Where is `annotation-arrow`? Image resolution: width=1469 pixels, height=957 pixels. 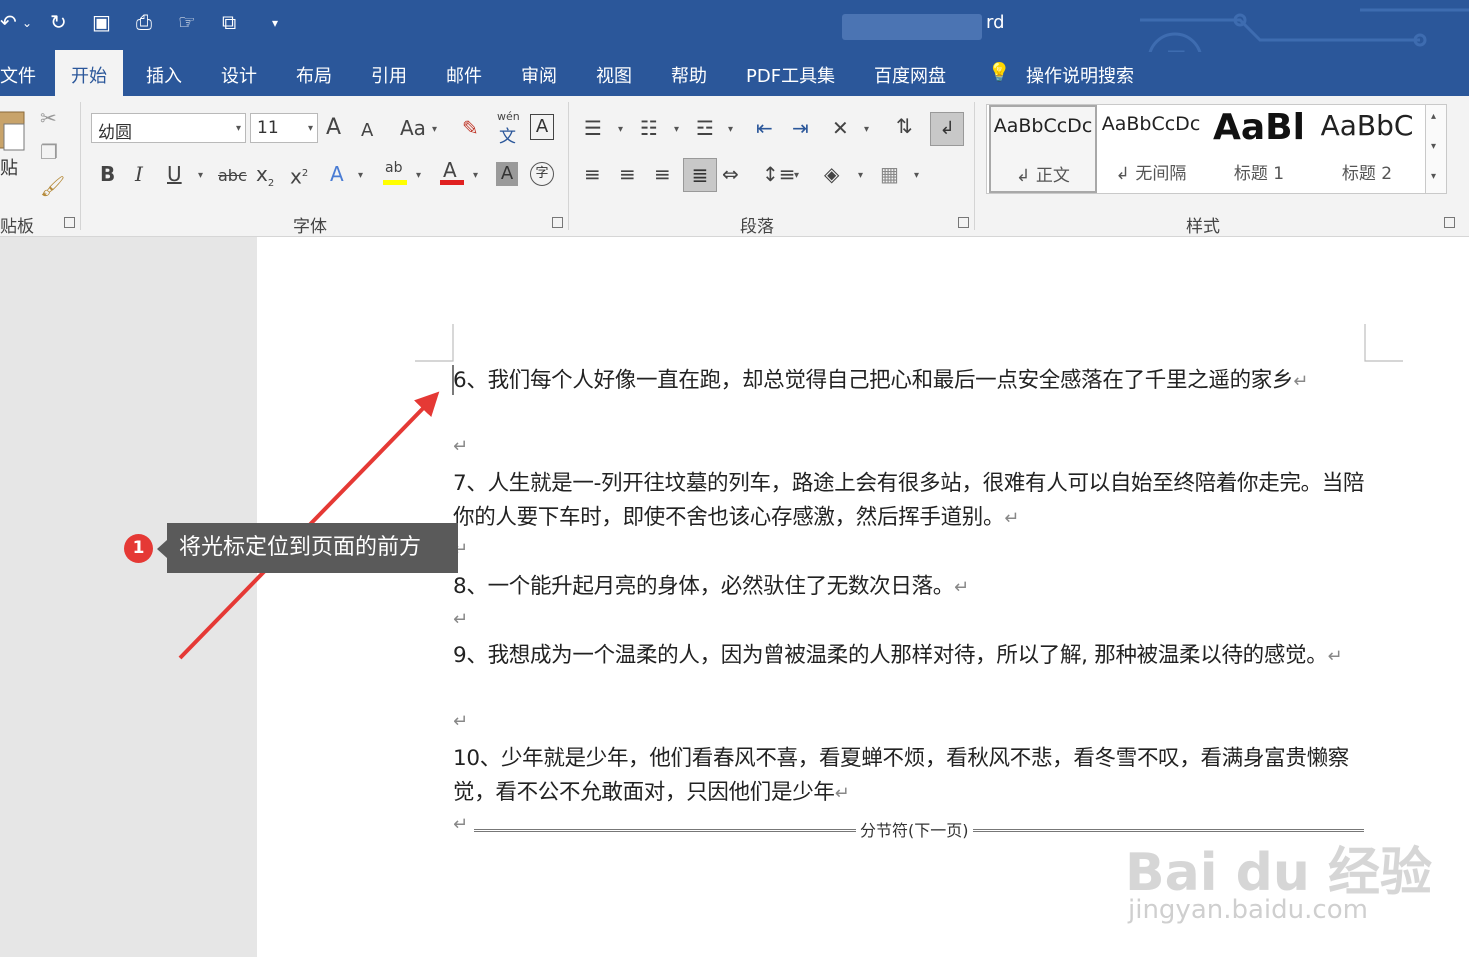 annotation-arrow is located at coordinates (309, 525).